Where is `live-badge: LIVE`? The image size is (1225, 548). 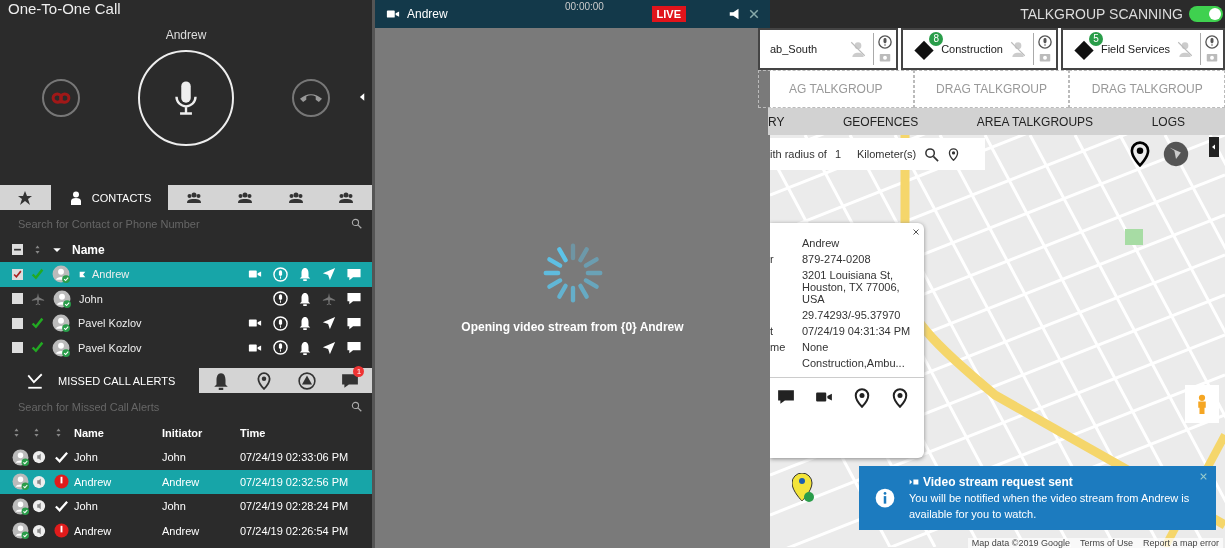 live-badge: LIVE is located at coordinates (668, 14).